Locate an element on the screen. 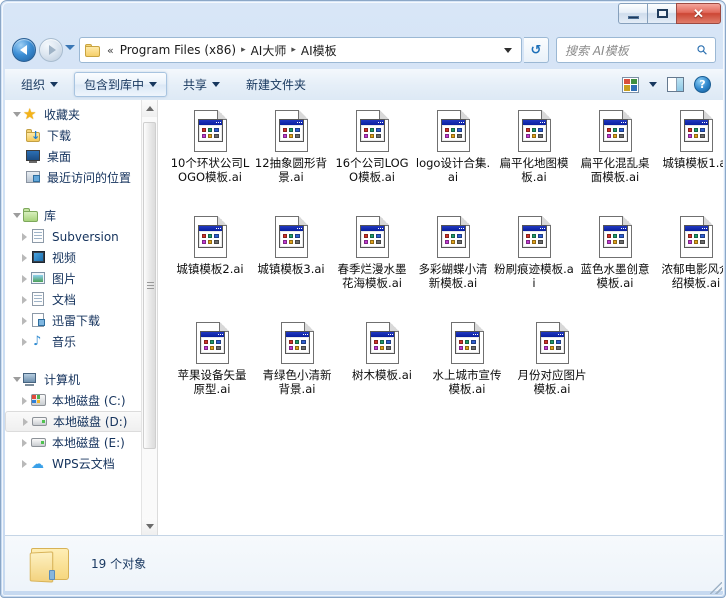 Image resolution: width=726 pixels, height=598 pixels. scrollbar-thumb is located at coordinates (149, 285).